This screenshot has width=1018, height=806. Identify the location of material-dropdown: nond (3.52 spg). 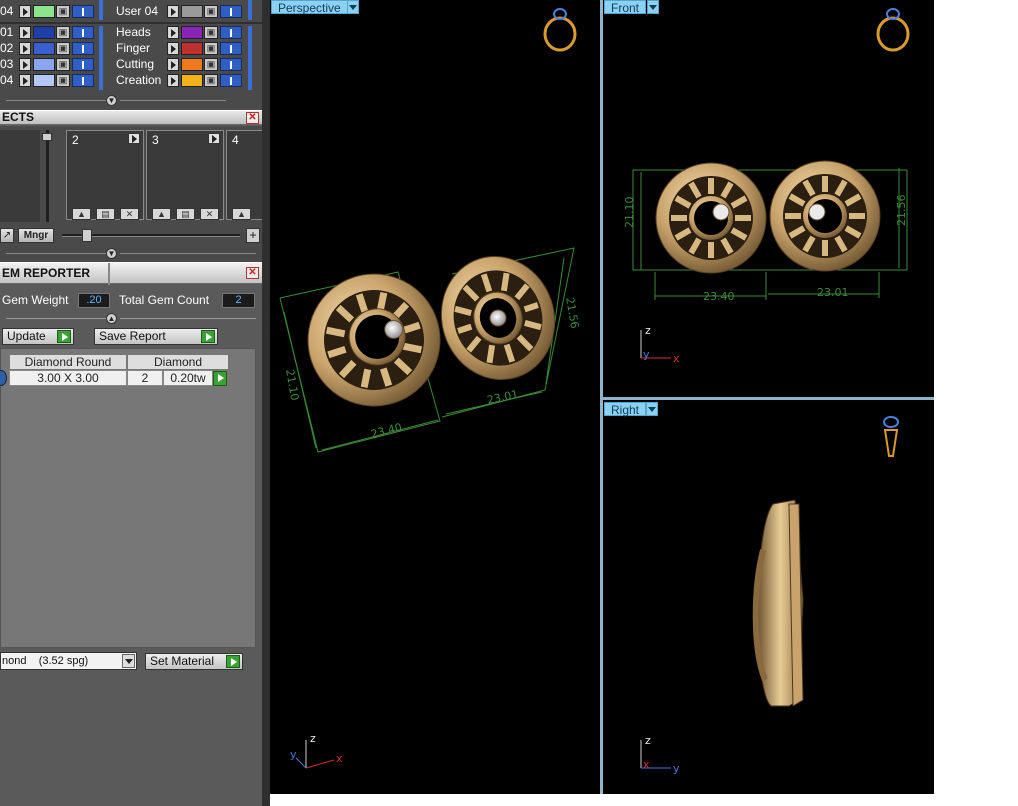
(68, 661).